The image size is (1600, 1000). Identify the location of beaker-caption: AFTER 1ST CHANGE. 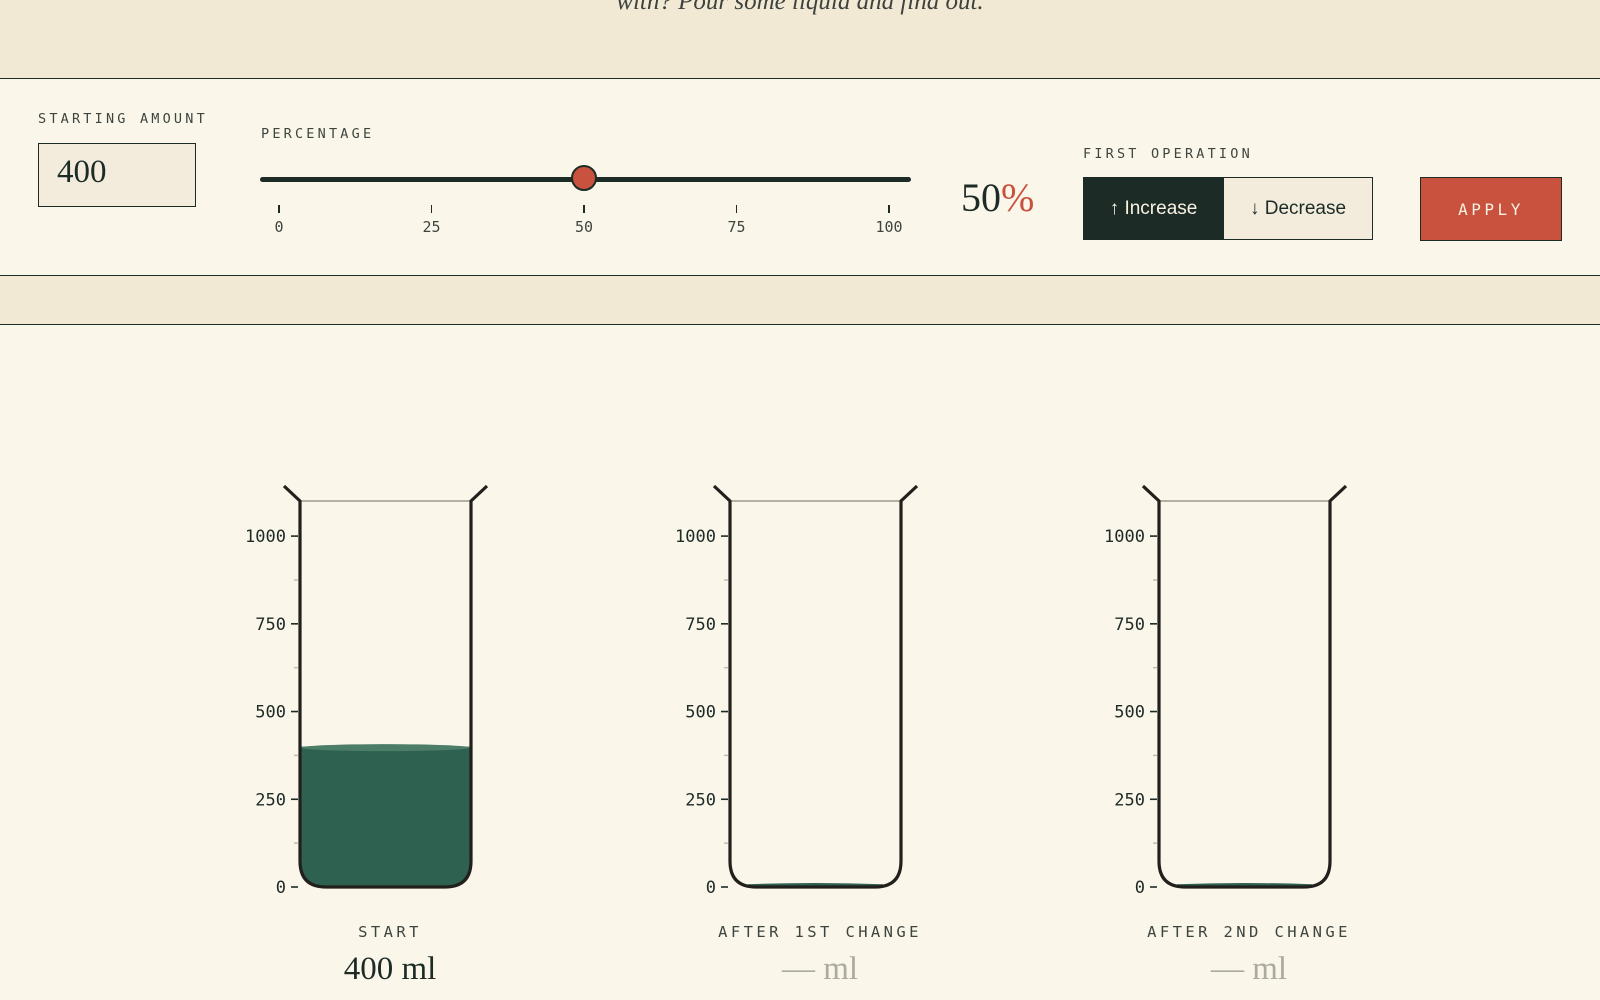
(820, 932).